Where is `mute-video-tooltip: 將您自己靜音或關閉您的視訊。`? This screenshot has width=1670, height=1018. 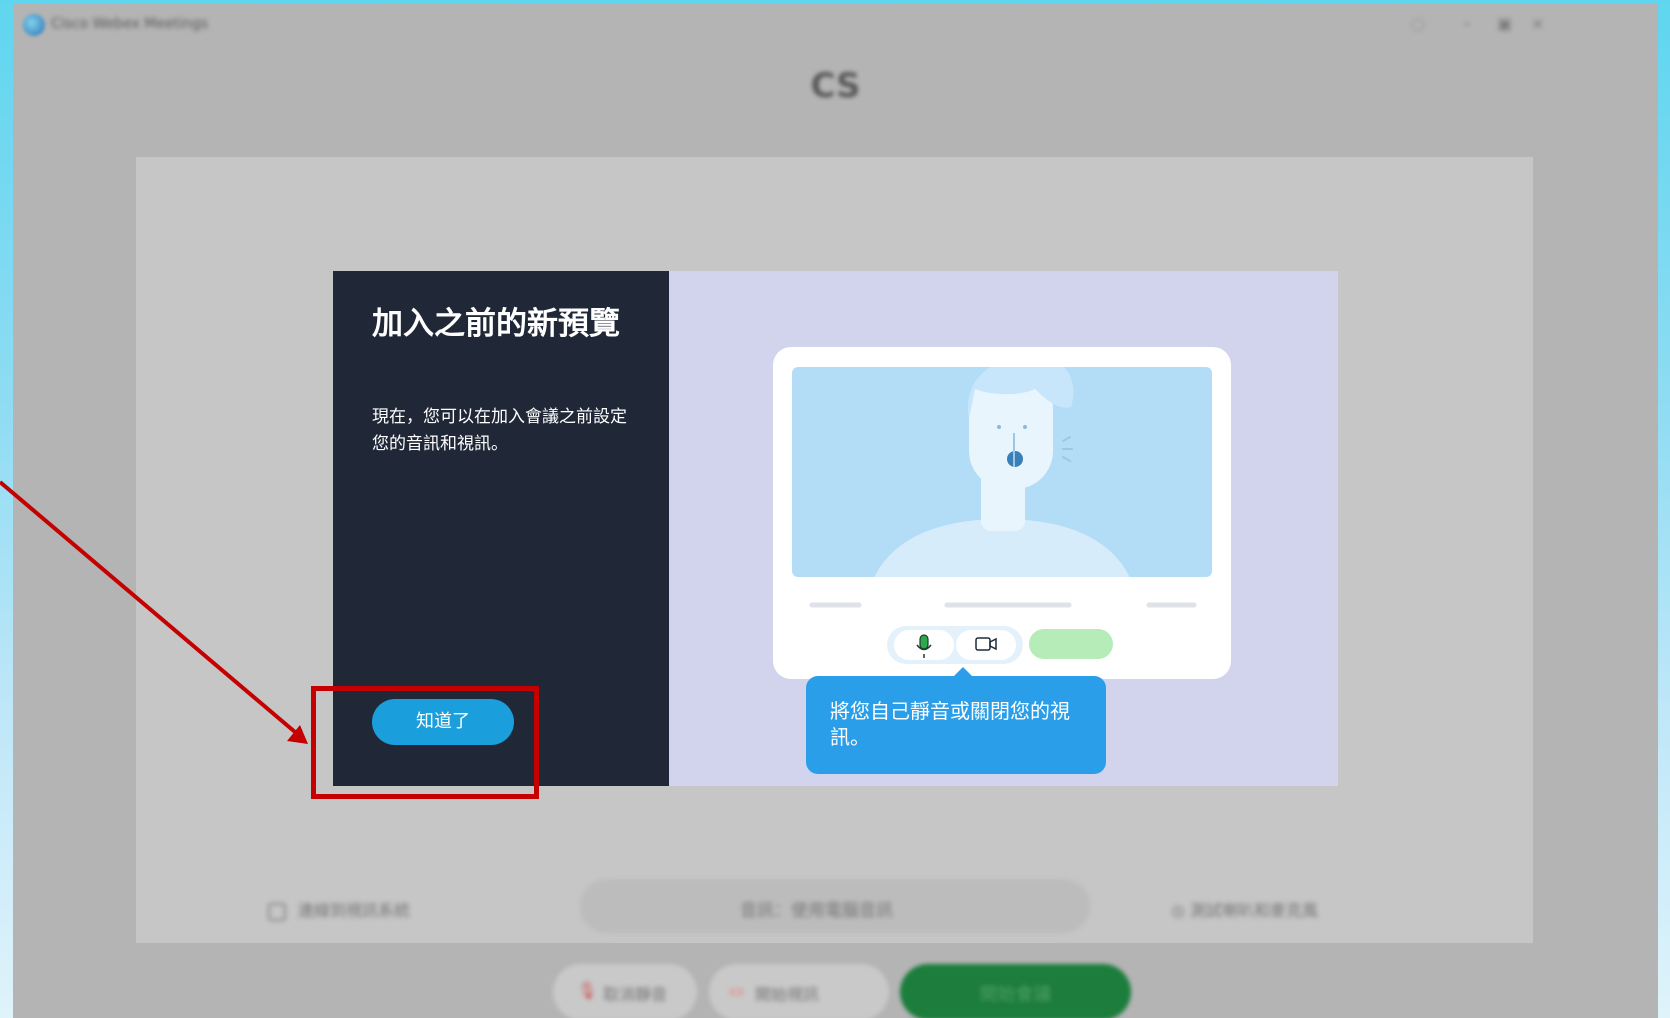
mute-video-tooltip: 將您自己靜音或關閉您的視訊。 is located at coordinates (956, 720).